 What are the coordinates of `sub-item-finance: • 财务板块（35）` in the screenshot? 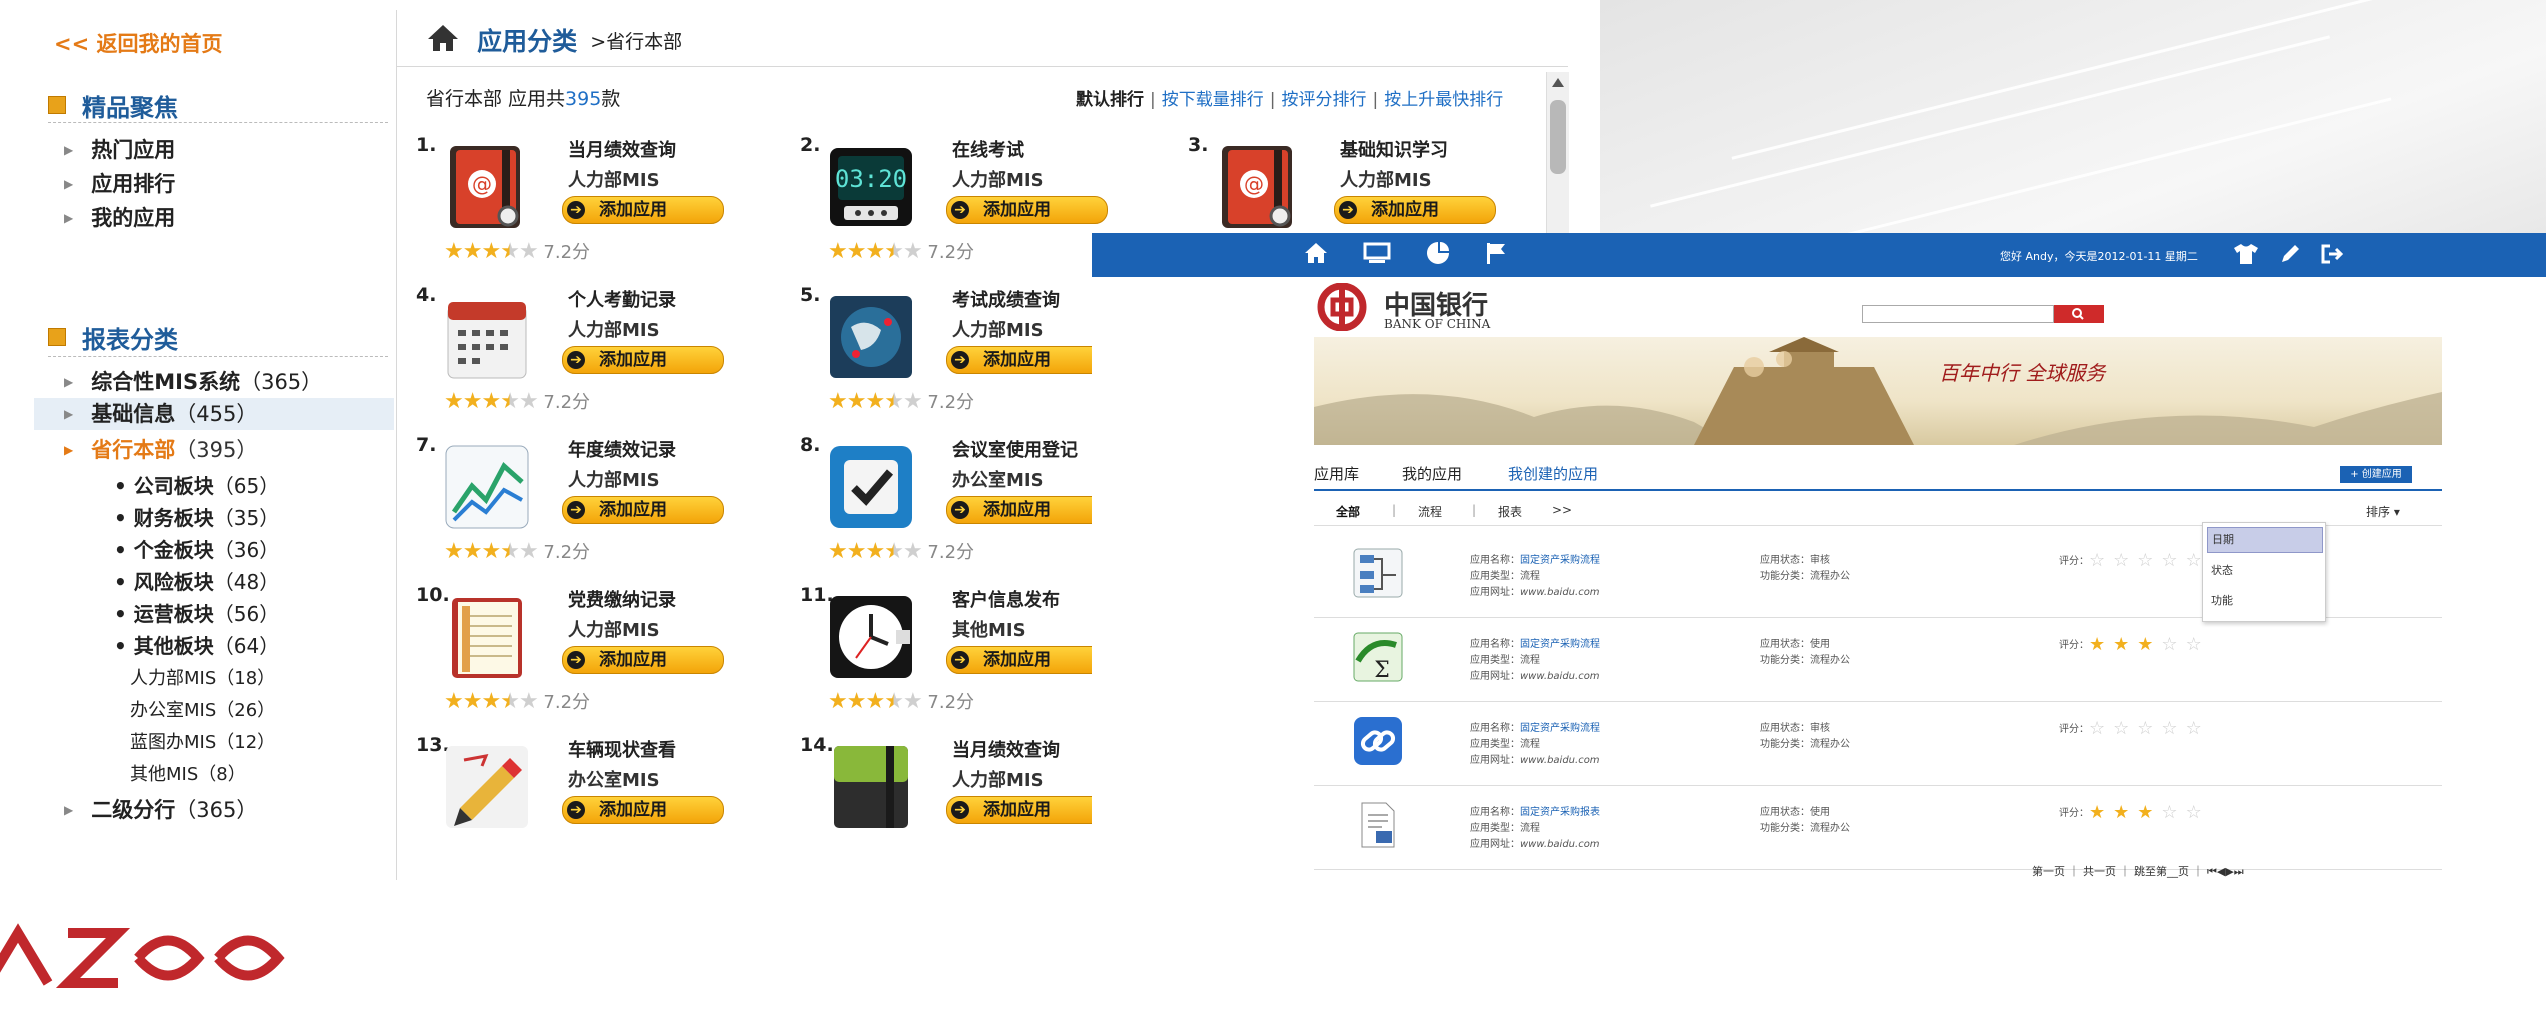 It's located at (196, 516).